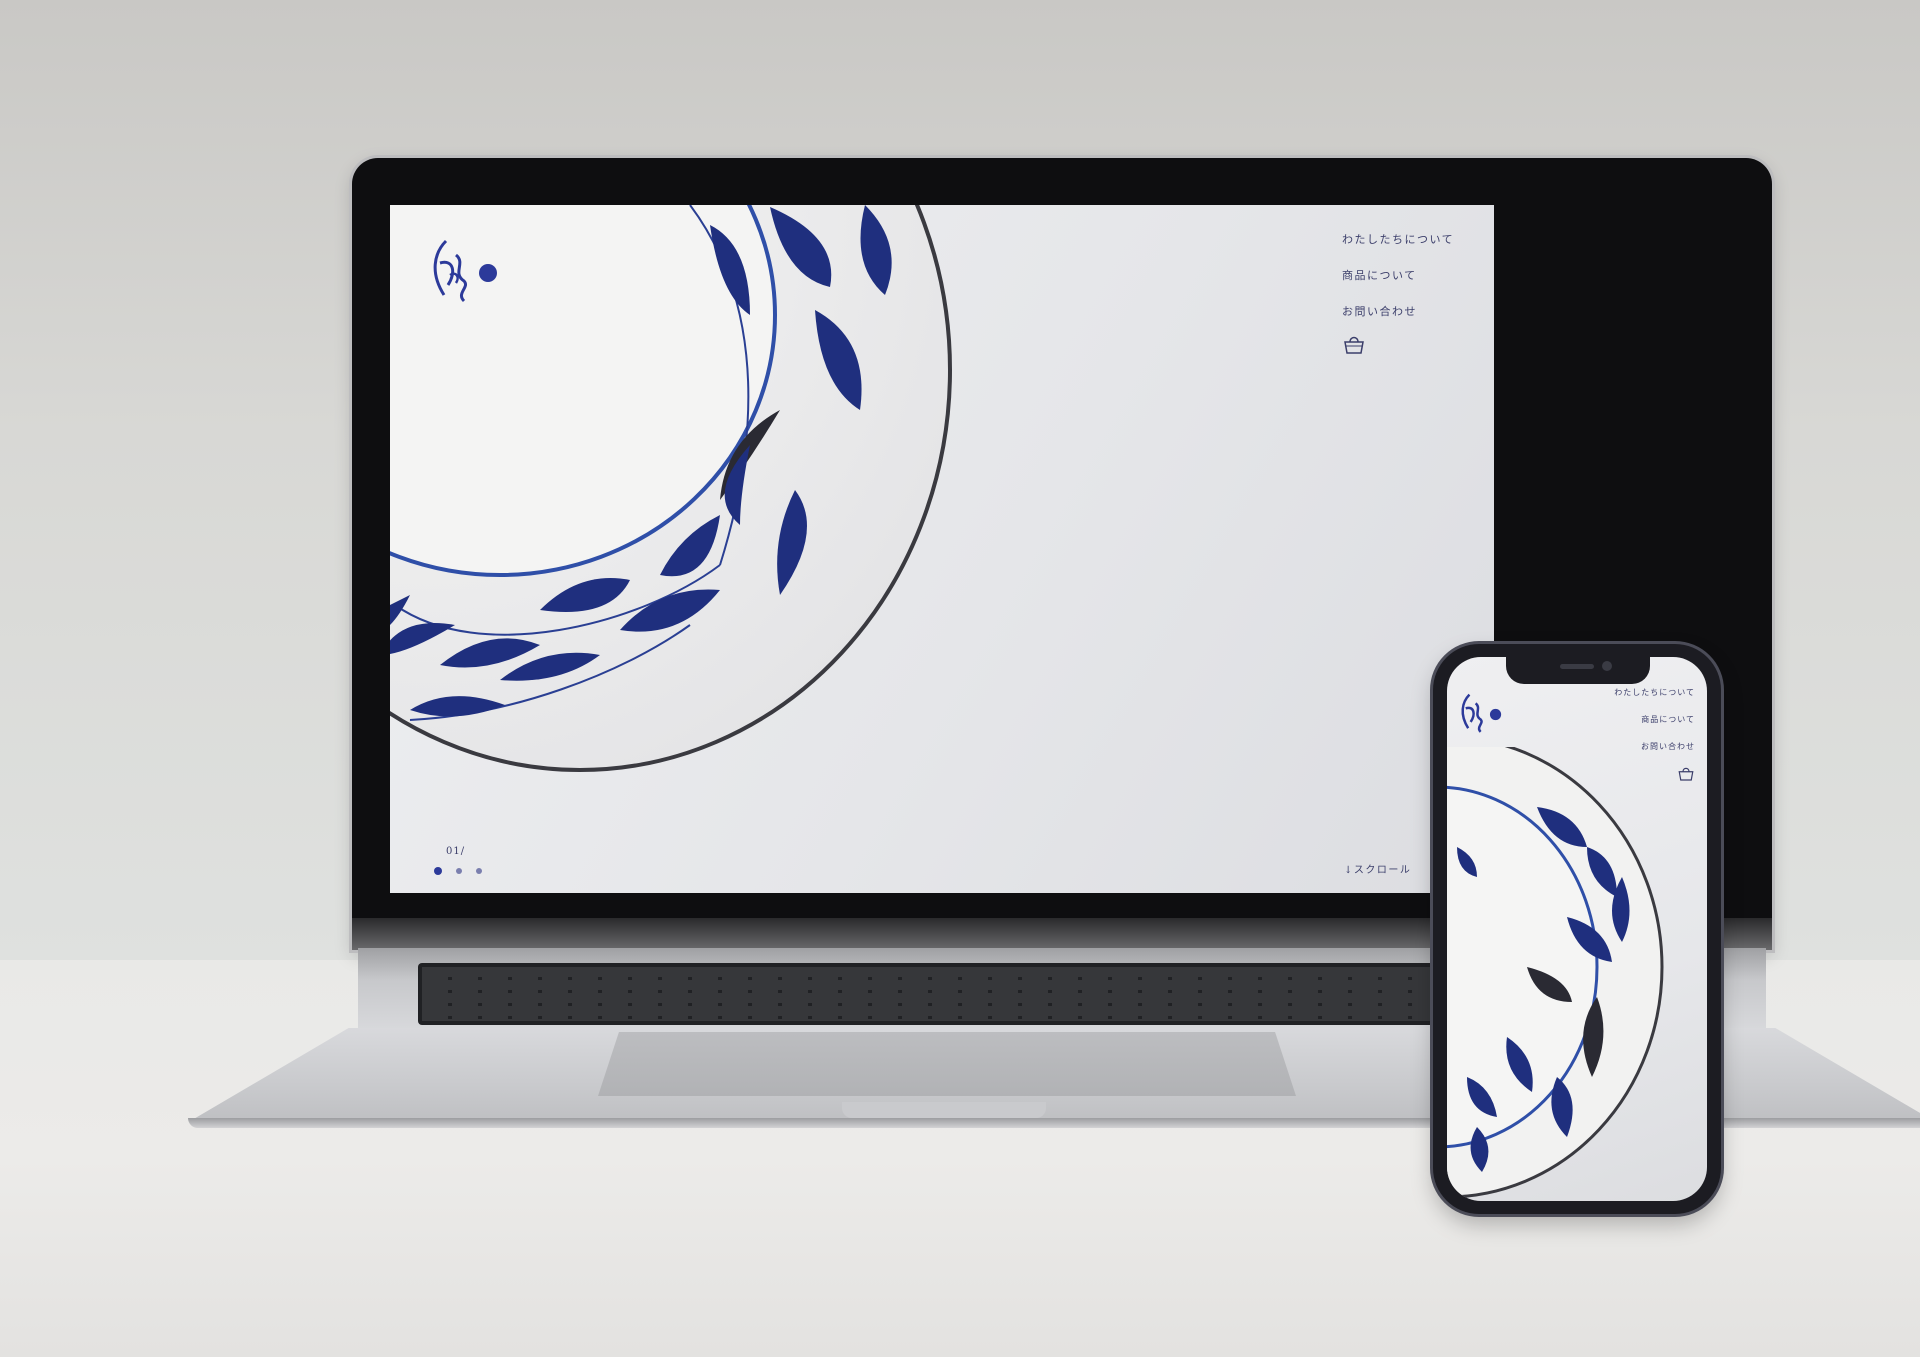  I want to click on hero-plate-image, so click(671, 488).